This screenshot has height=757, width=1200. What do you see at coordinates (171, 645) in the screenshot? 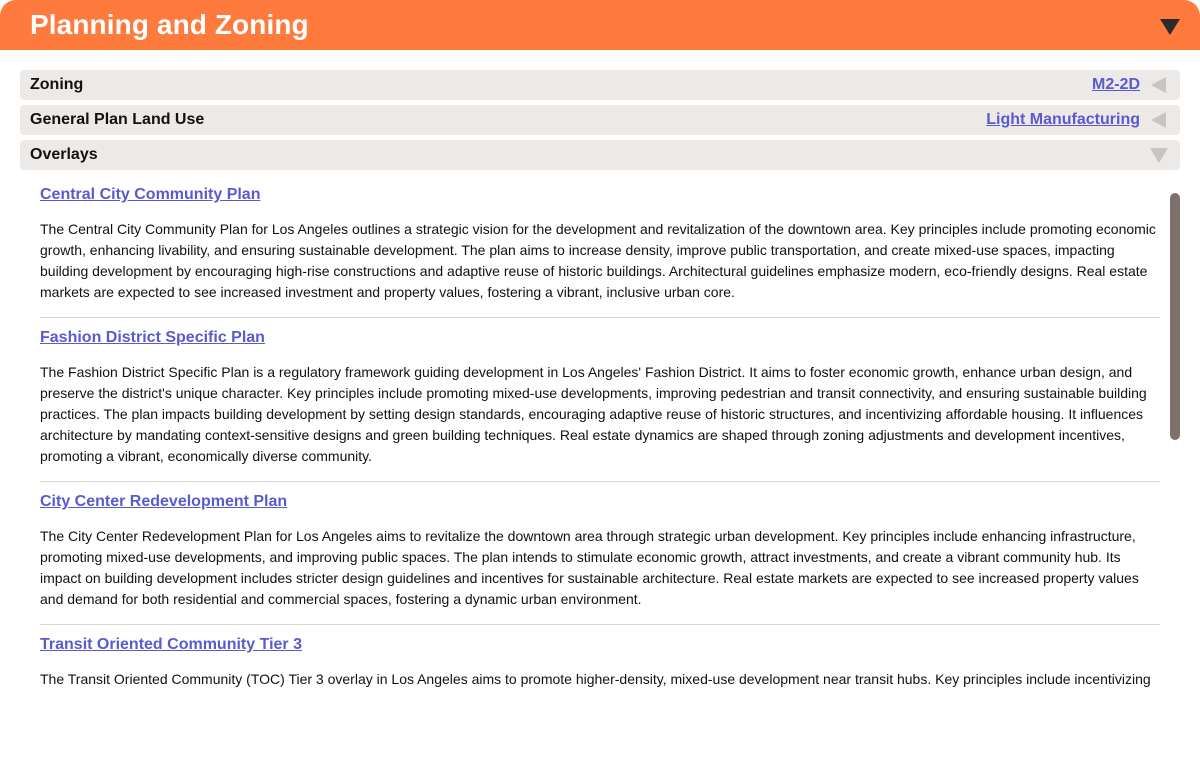
I see `overlay-title-link: Transit Oriented Community Tier 3` at bounding box center [171, 645].